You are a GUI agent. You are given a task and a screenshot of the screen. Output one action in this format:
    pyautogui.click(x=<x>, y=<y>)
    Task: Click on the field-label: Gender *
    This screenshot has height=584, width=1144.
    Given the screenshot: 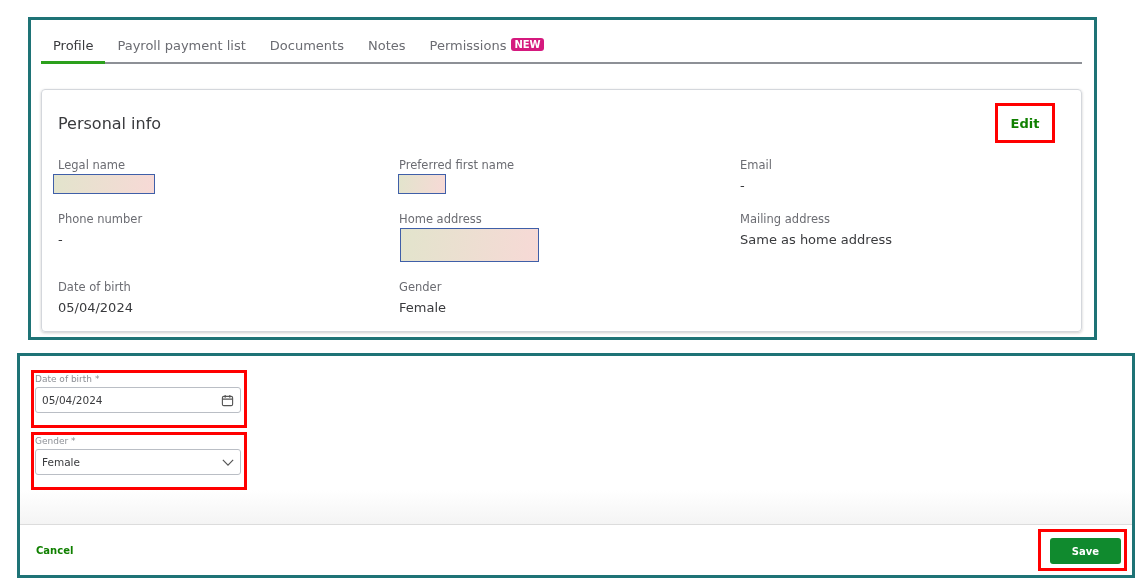 What is the action you would take?
    pyautogui.click(x=56, y=441)
    